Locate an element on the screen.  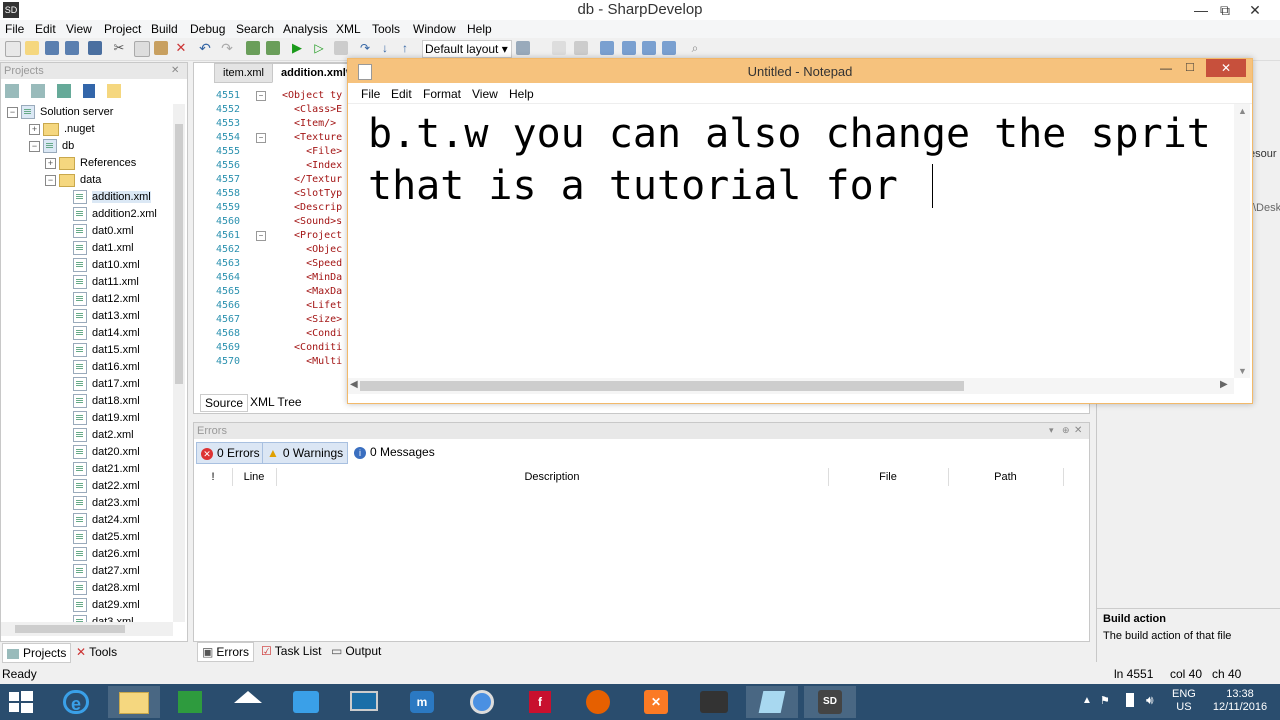
clock: 13:38 12/11/2016 is located at coordinates (1240, 701).